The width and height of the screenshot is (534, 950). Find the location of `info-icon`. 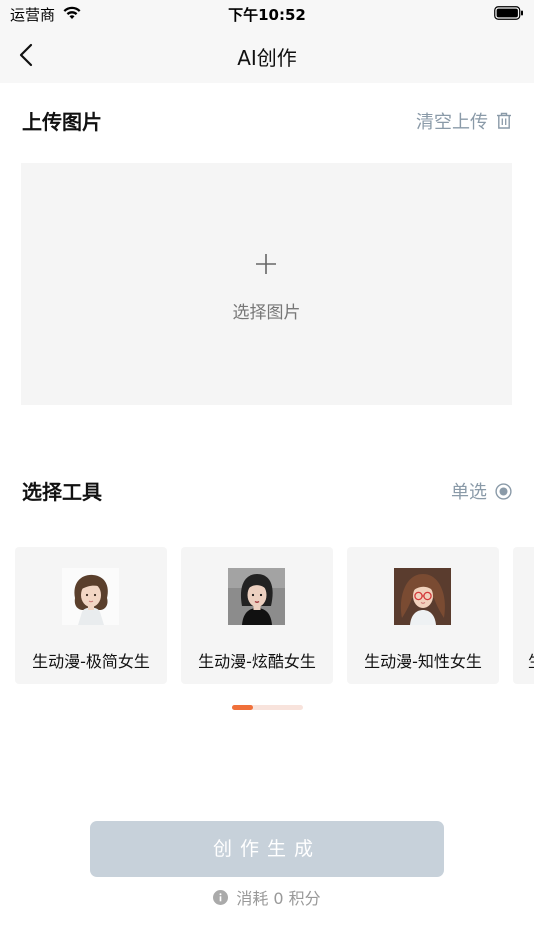

info-icon is located at coordinates (221, 897).